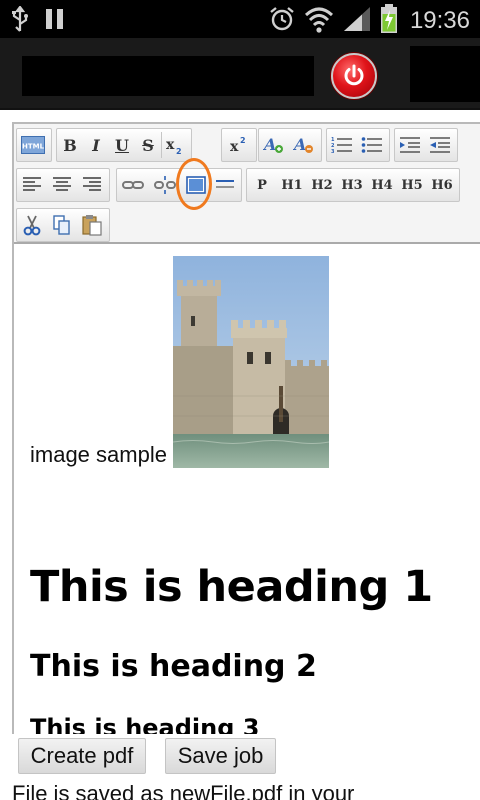 This screenshot has width=480, height=800. I want to click on app-bar, so click(240, 74).